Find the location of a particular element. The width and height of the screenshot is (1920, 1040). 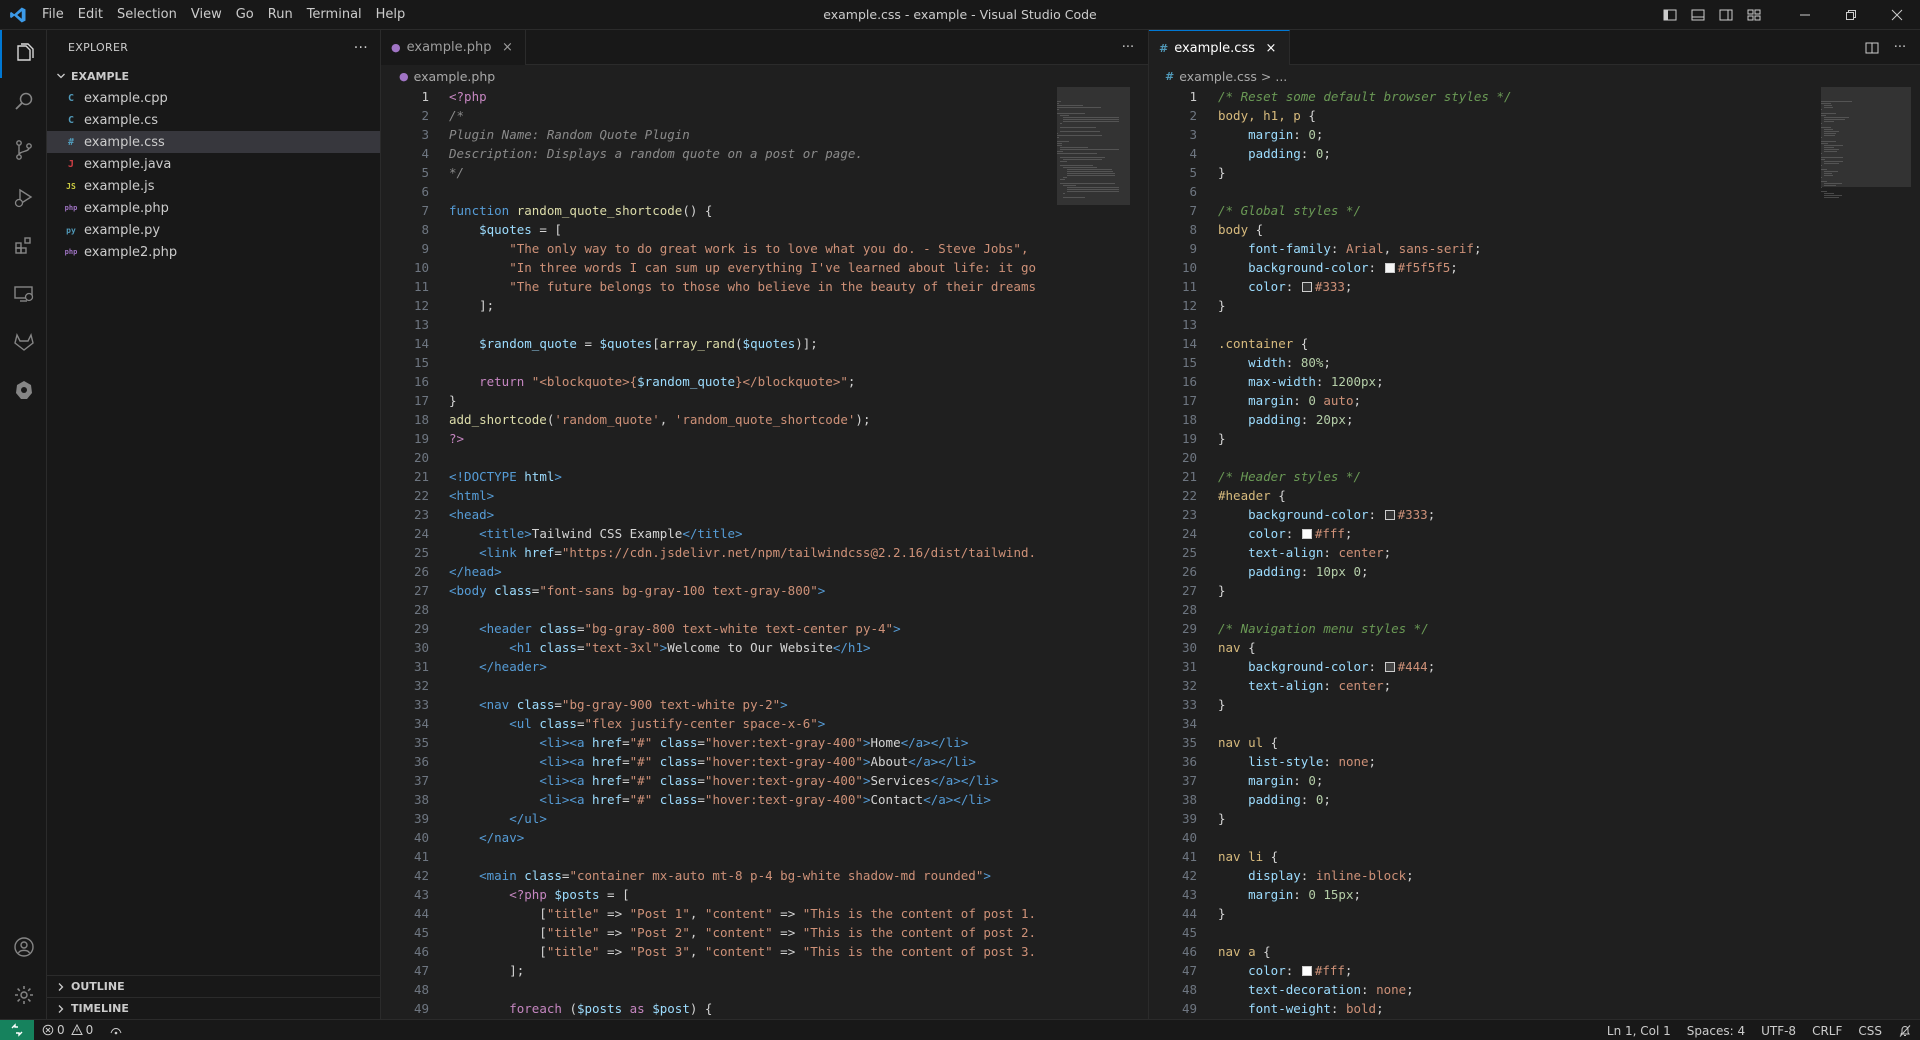

file-item: JS example.js is located at coordinates (213, 186).